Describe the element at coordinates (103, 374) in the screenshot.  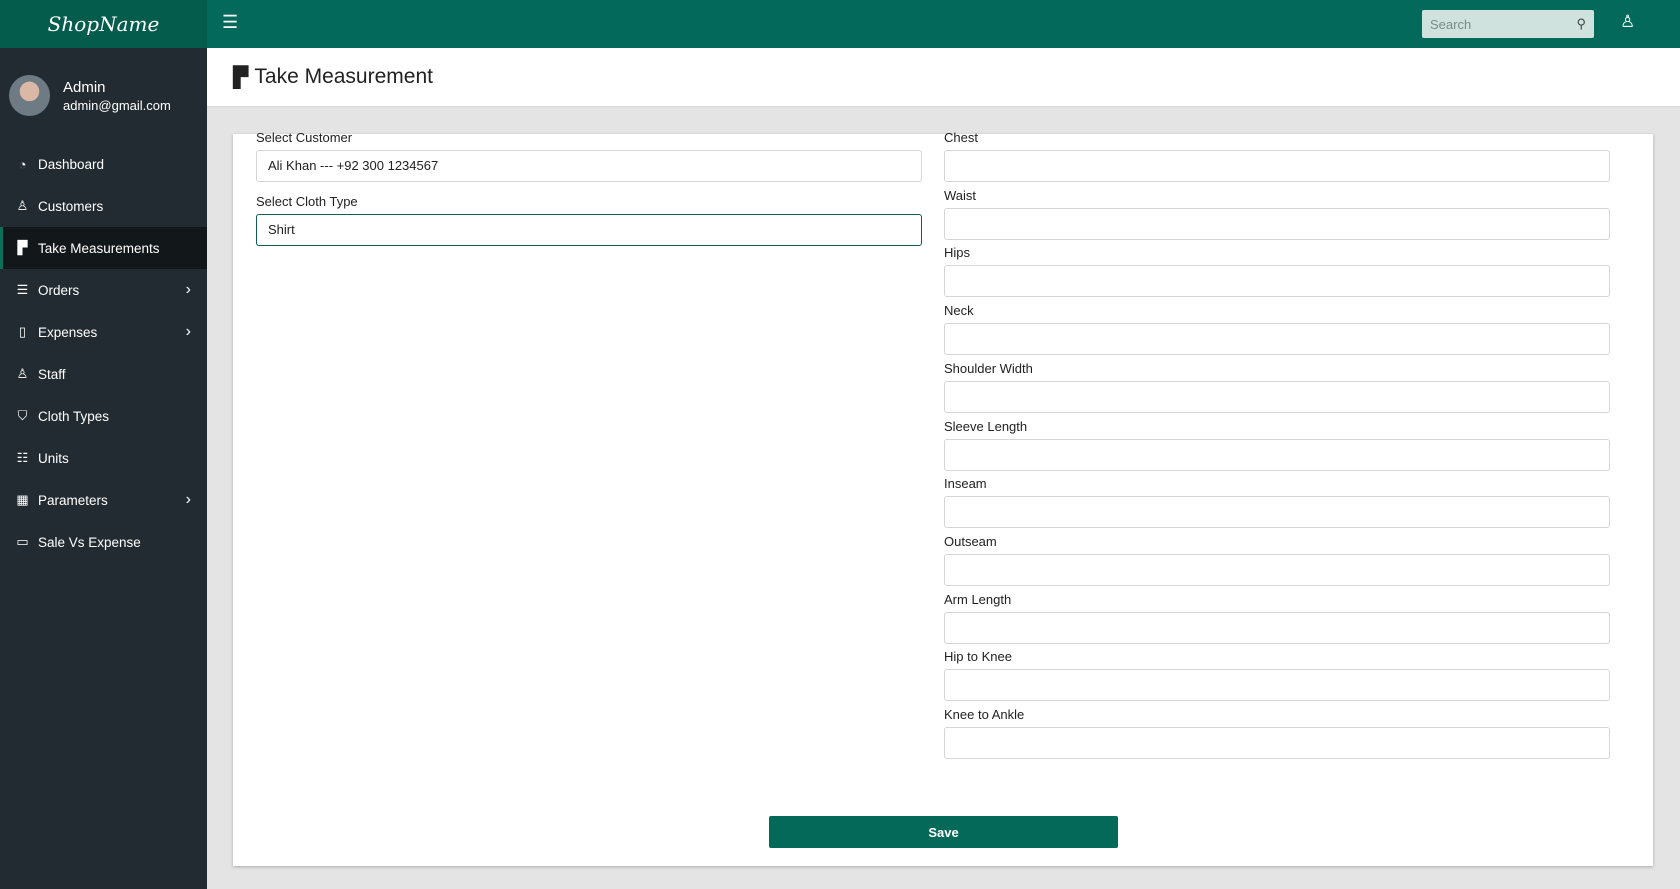
I see `sidebar-item-staff: ♙ Staff` at that location.